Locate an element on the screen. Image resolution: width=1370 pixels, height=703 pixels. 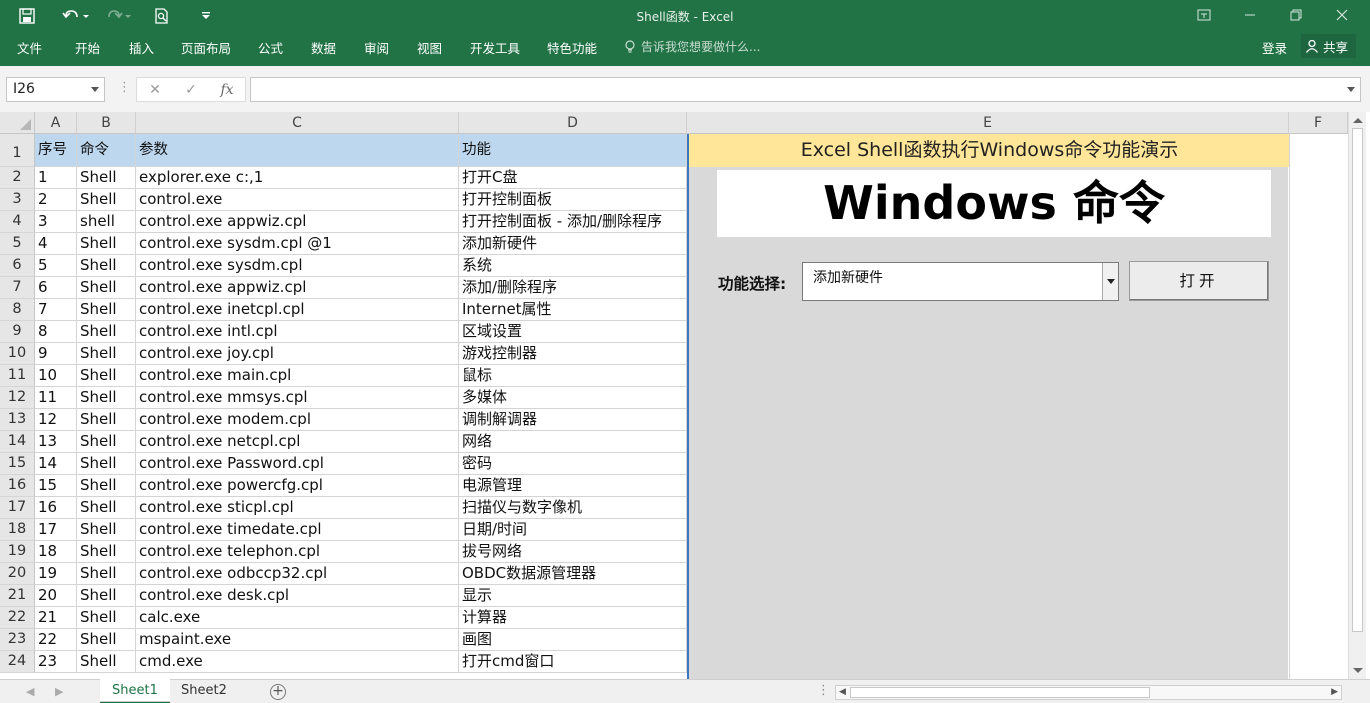
column-header-d: D is located at coordinates (573, 123).